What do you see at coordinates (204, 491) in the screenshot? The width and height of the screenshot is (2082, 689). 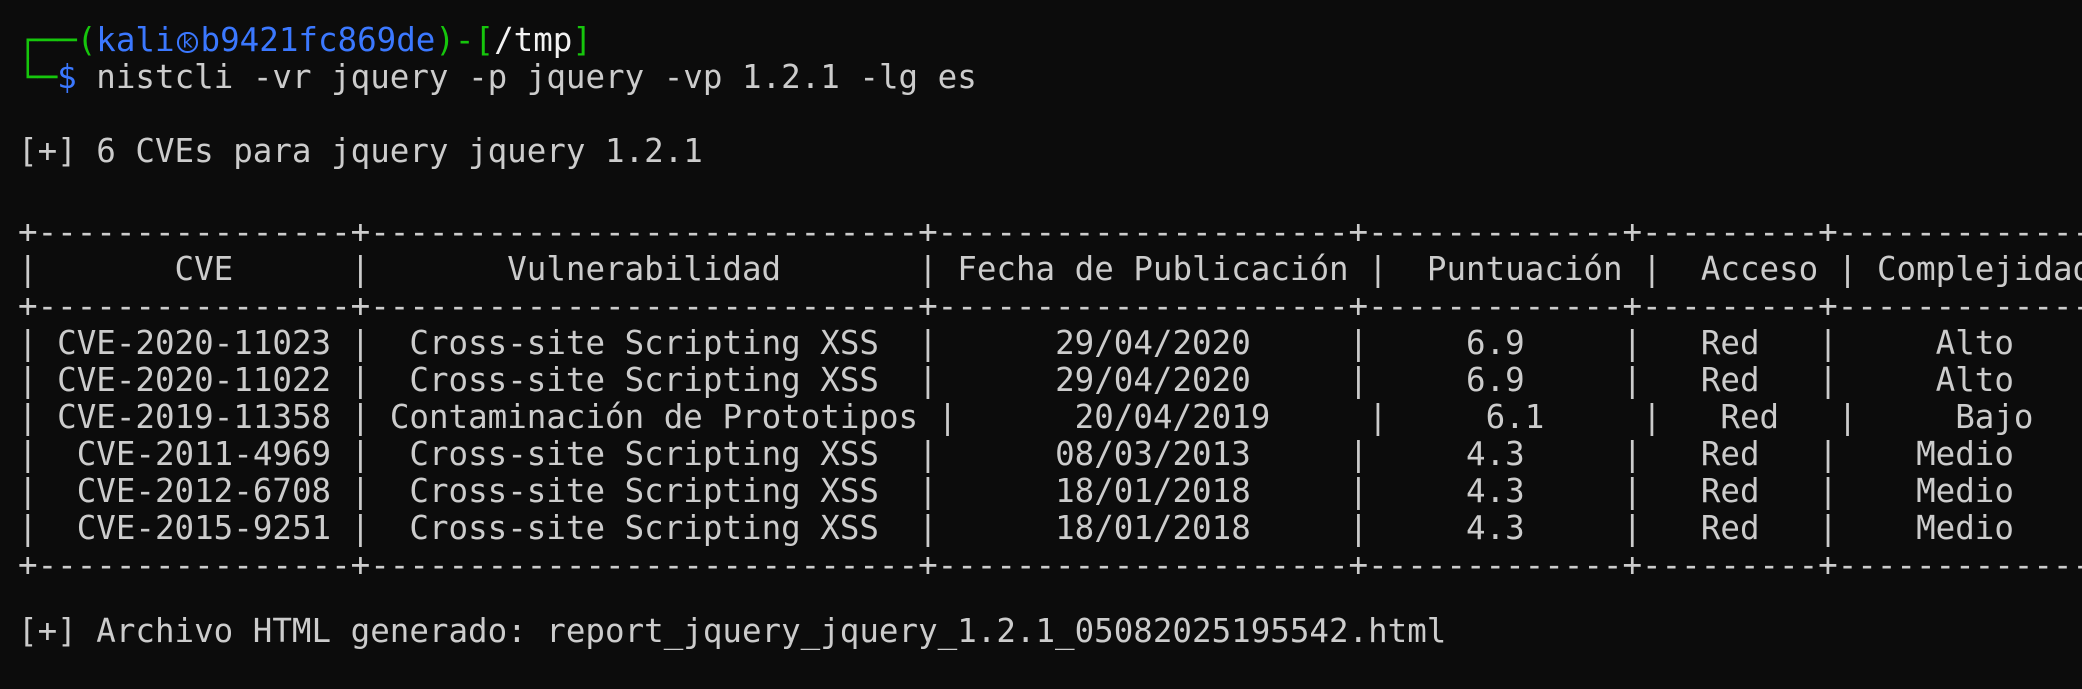 I see `row-cell-0: CVE-2012-6708` at bounding box center [204, 491].